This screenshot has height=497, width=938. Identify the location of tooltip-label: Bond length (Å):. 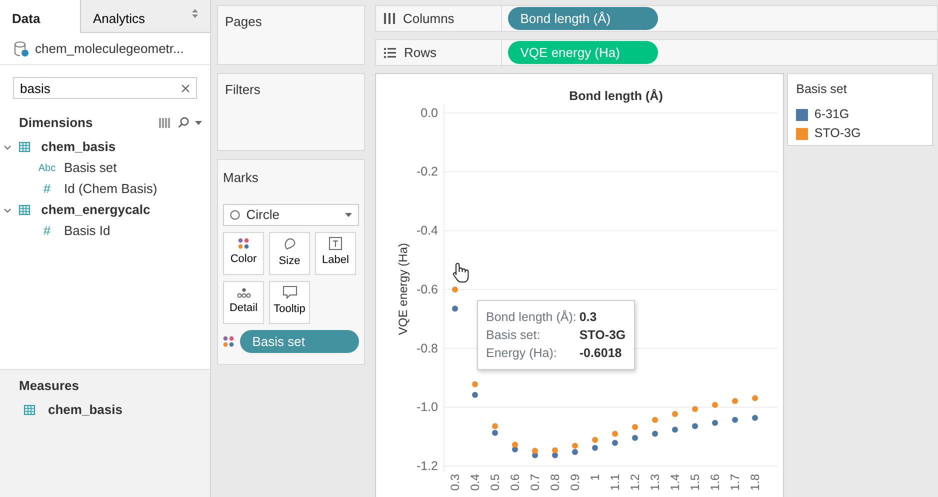
(531, 317).